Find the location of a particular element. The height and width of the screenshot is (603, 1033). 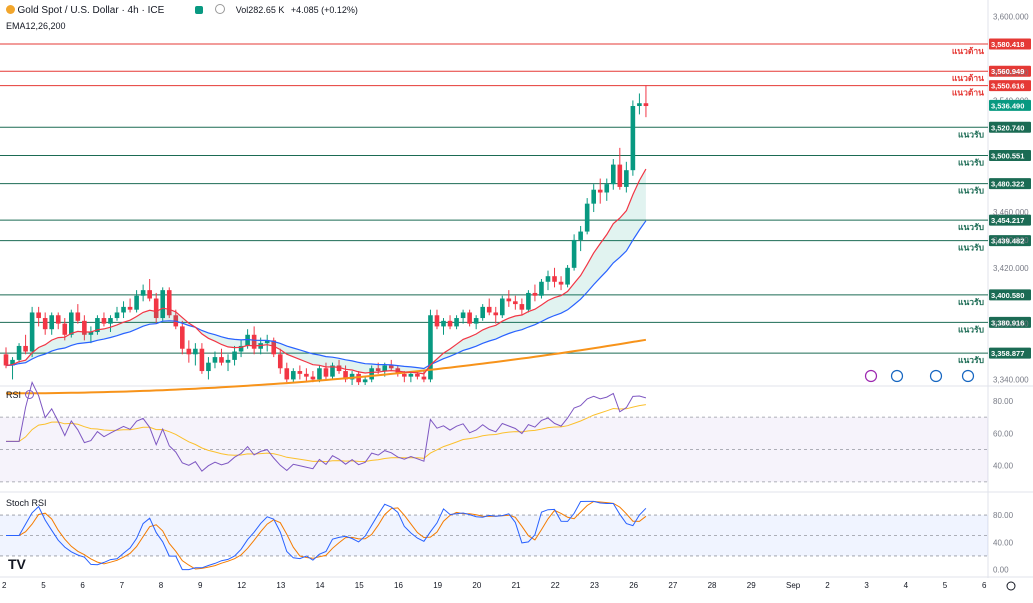

rsi-tick-label: 80.00 is located at coordinates (1003, 401).